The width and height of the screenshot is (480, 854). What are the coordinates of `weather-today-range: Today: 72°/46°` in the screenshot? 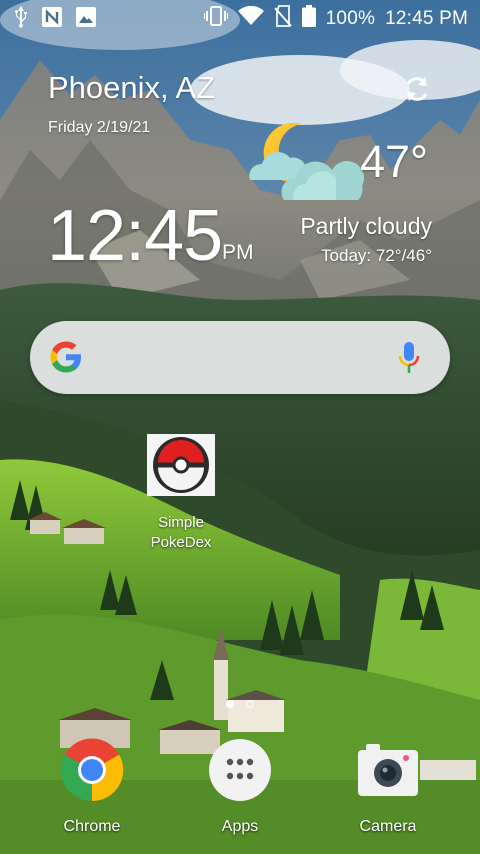 It's located at (376, 255).